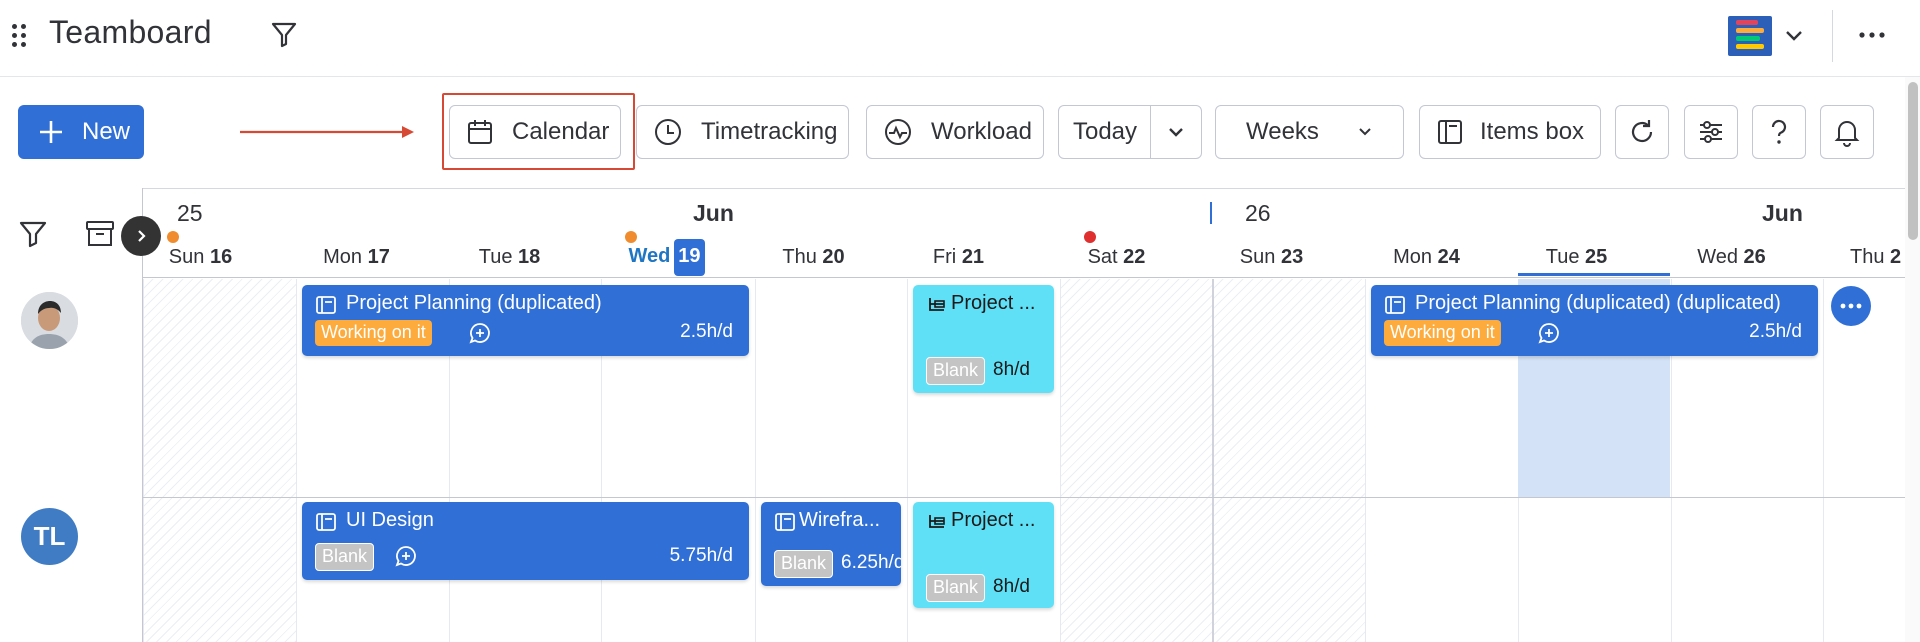 The width and height of the screenshot is (1920, 642). I want to click on workload-button-label: Workload, so click(981, 131).